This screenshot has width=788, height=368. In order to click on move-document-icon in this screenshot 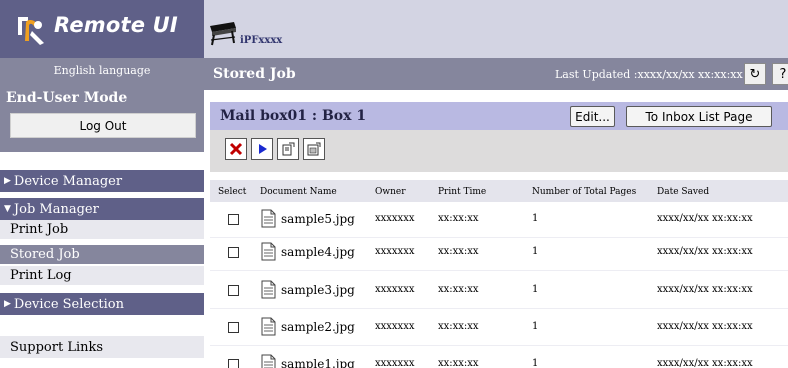, I will do `click(288, 149)`.